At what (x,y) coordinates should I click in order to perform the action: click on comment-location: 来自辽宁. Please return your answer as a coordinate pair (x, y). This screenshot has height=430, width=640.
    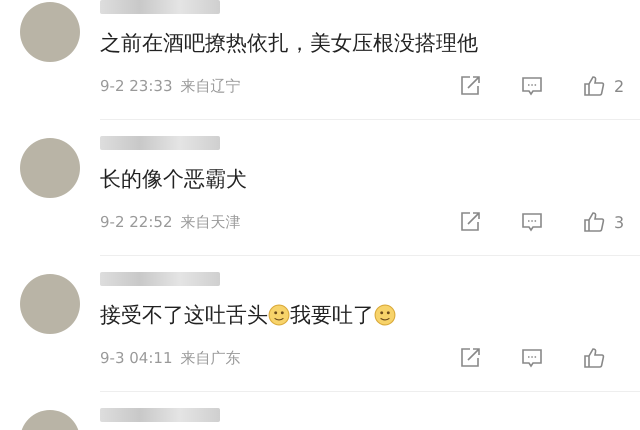
    Looking at the image, I should click on (210, 86).